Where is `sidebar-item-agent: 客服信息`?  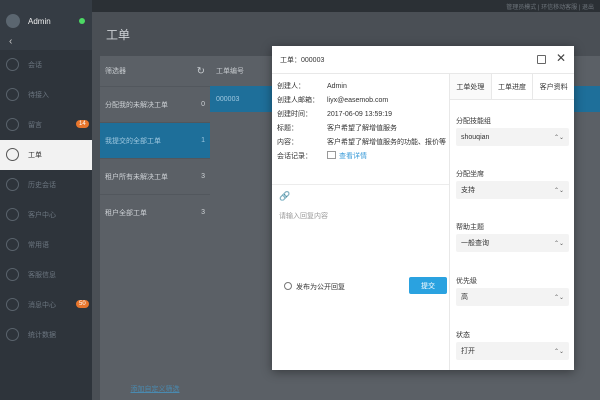 sidebar-item-agent: 客服信息 is located at coordinates (46, 275).